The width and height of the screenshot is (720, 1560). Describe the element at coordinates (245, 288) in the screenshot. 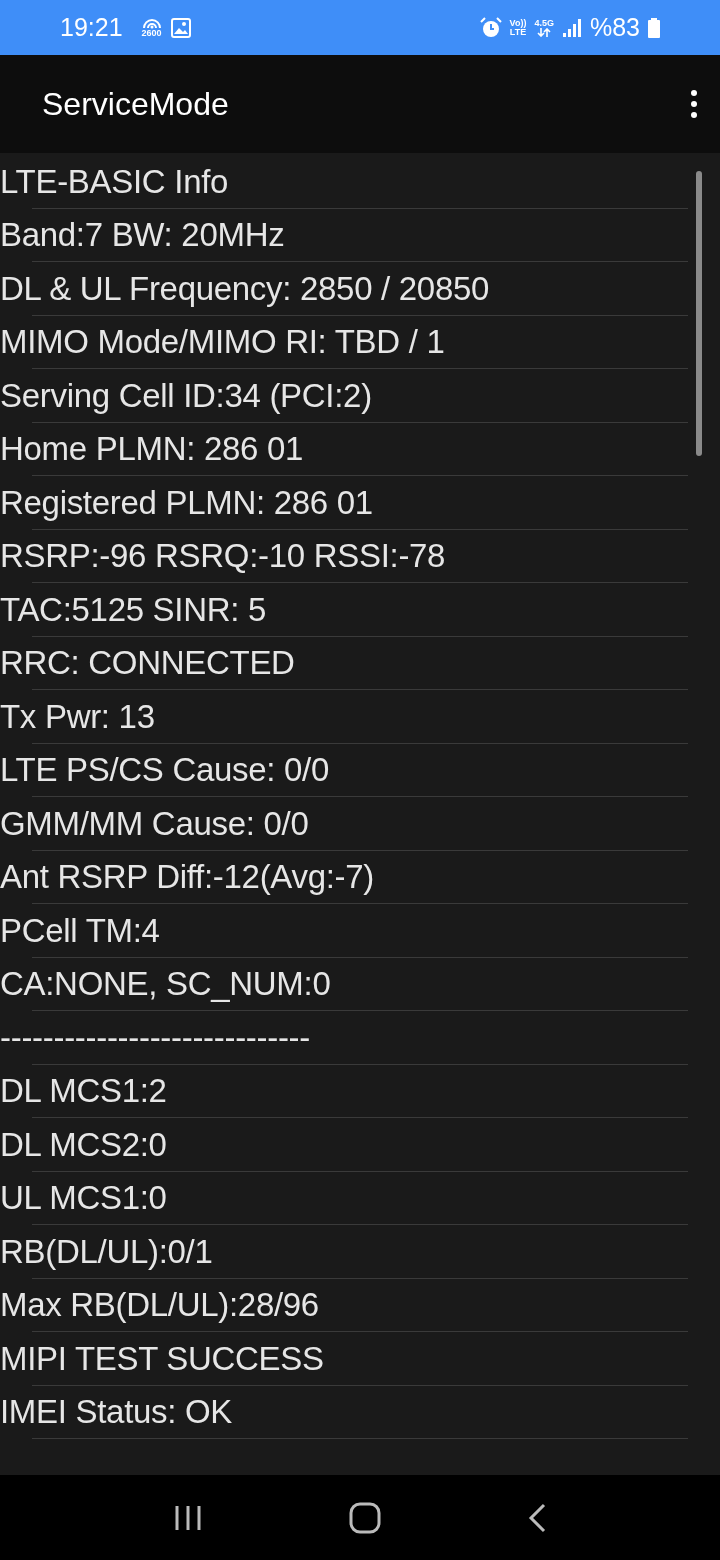

I see `info-line: DL & UL Frequency: 2850 / 20850` at that location.